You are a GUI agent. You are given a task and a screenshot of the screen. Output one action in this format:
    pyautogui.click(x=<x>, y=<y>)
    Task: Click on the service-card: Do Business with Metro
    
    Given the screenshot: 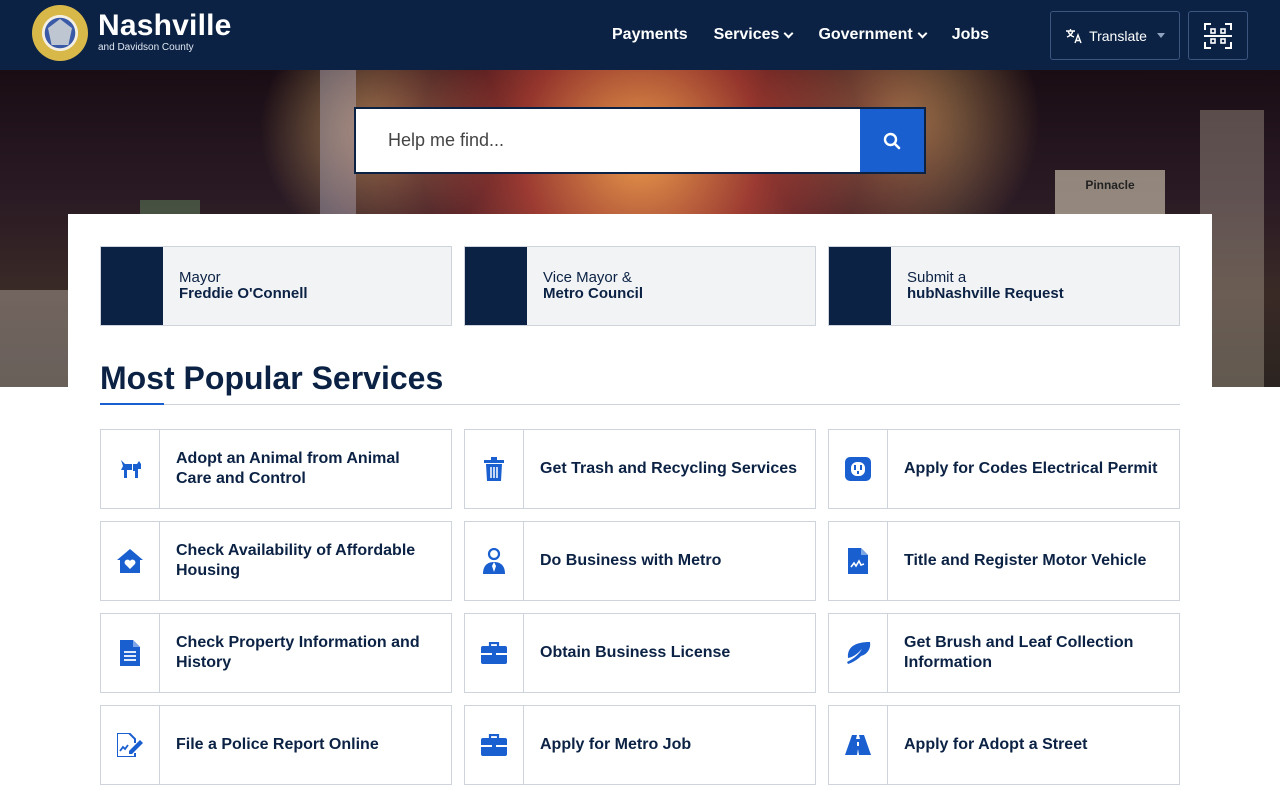 What is the action you would take?
    pyautogui.click(x=640, y=561)
    